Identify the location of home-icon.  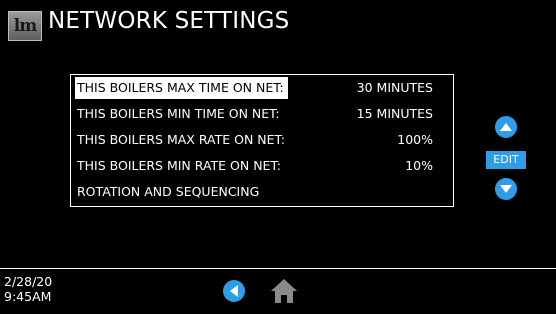
(284, 291).